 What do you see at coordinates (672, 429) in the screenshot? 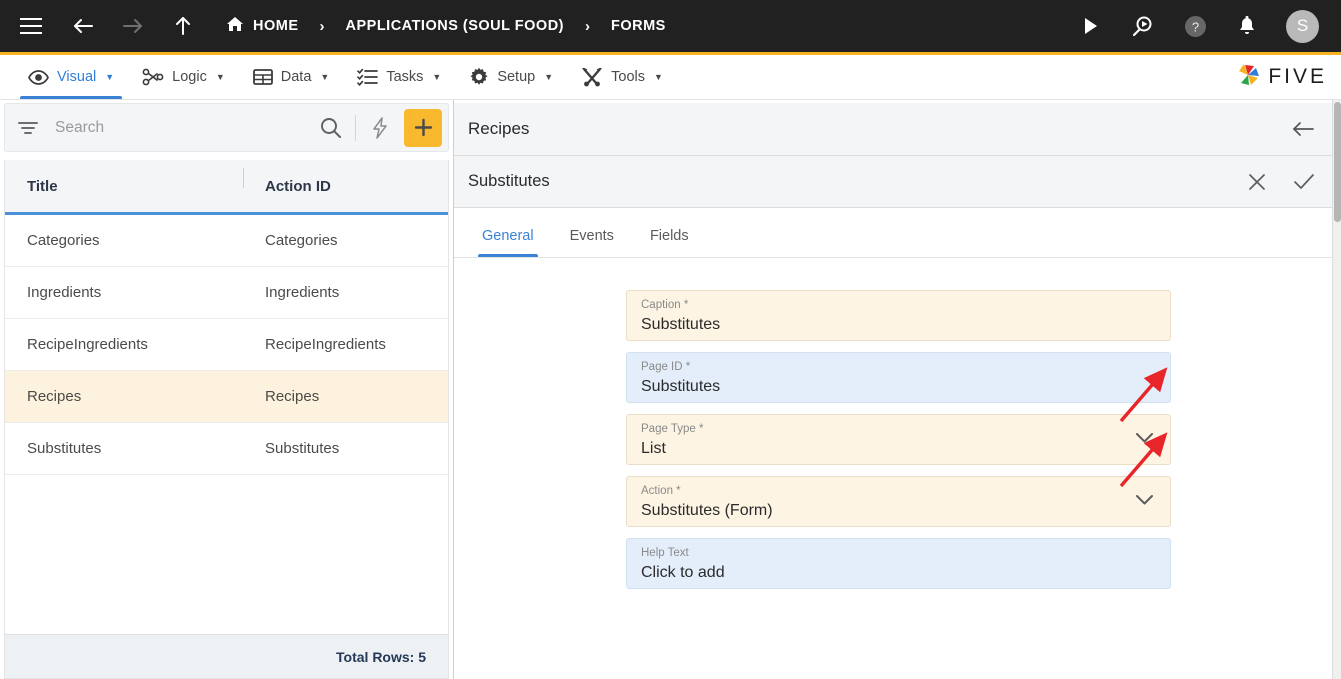
I see `field-page-type-label: Page Type *` at bounding box center [672, 429].